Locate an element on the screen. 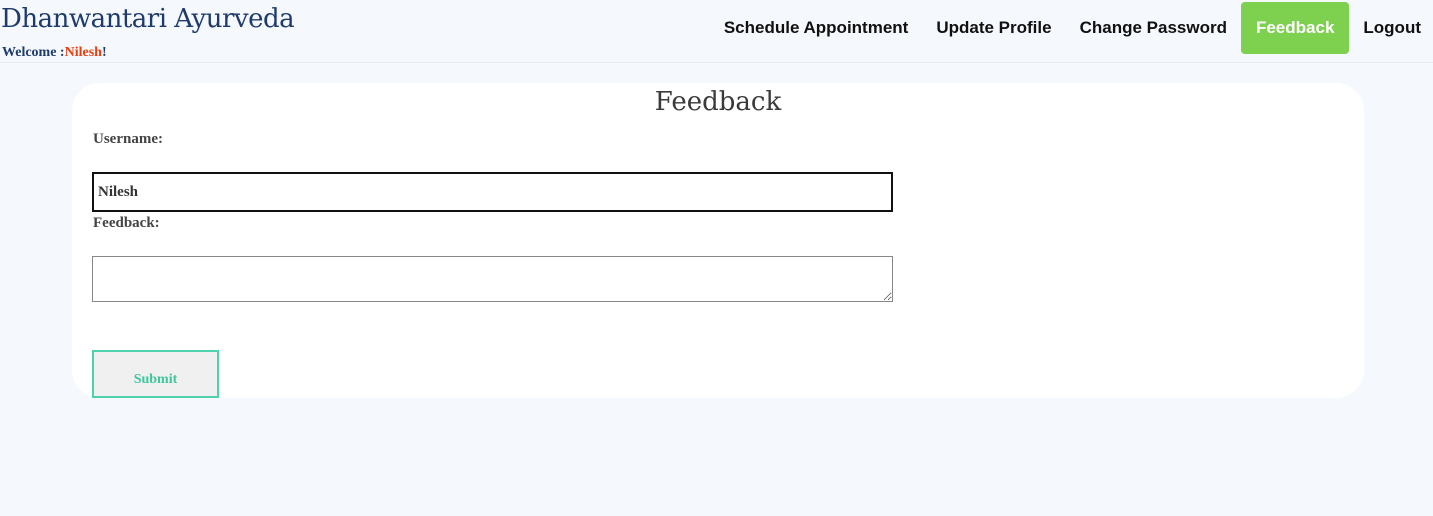  welcome-username: Nilesh is located at coordinates (83, 52).